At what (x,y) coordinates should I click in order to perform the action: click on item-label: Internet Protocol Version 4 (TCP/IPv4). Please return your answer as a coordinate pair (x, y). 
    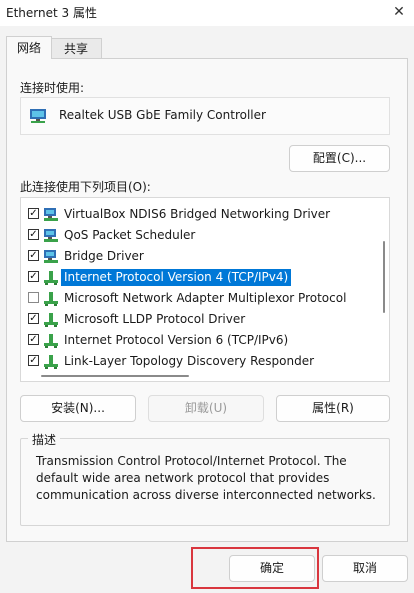
    Looking at the image, I should click on (176, 277).